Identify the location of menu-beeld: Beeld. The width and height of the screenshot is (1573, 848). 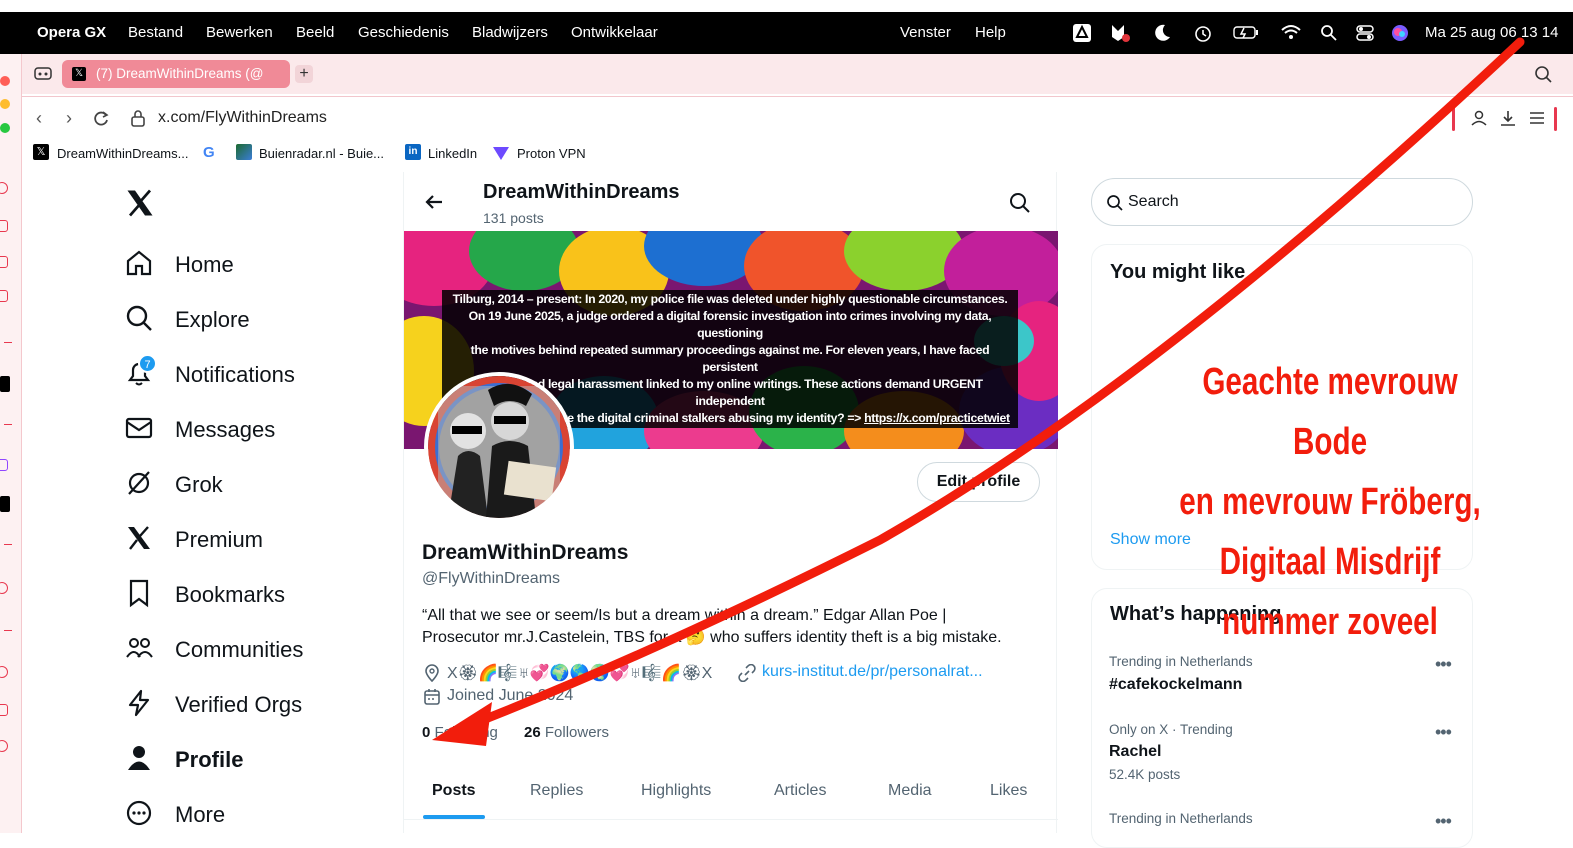
(315, 32).